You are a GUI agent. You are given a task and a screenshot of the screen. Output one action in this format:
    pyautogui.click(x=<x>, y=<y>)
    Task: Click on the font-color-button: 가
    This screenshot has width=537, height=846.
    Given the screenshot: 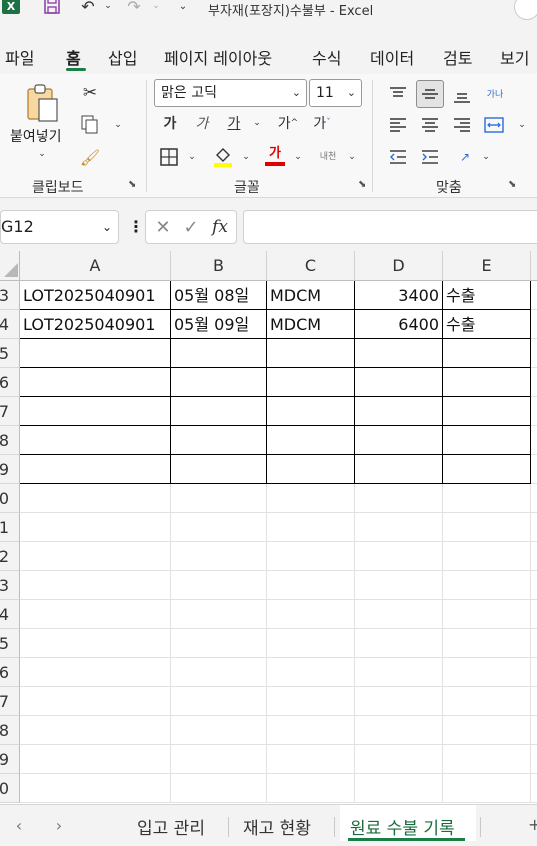 What is the action you would take?
    pyautogui.click(x=275, y=156)
    